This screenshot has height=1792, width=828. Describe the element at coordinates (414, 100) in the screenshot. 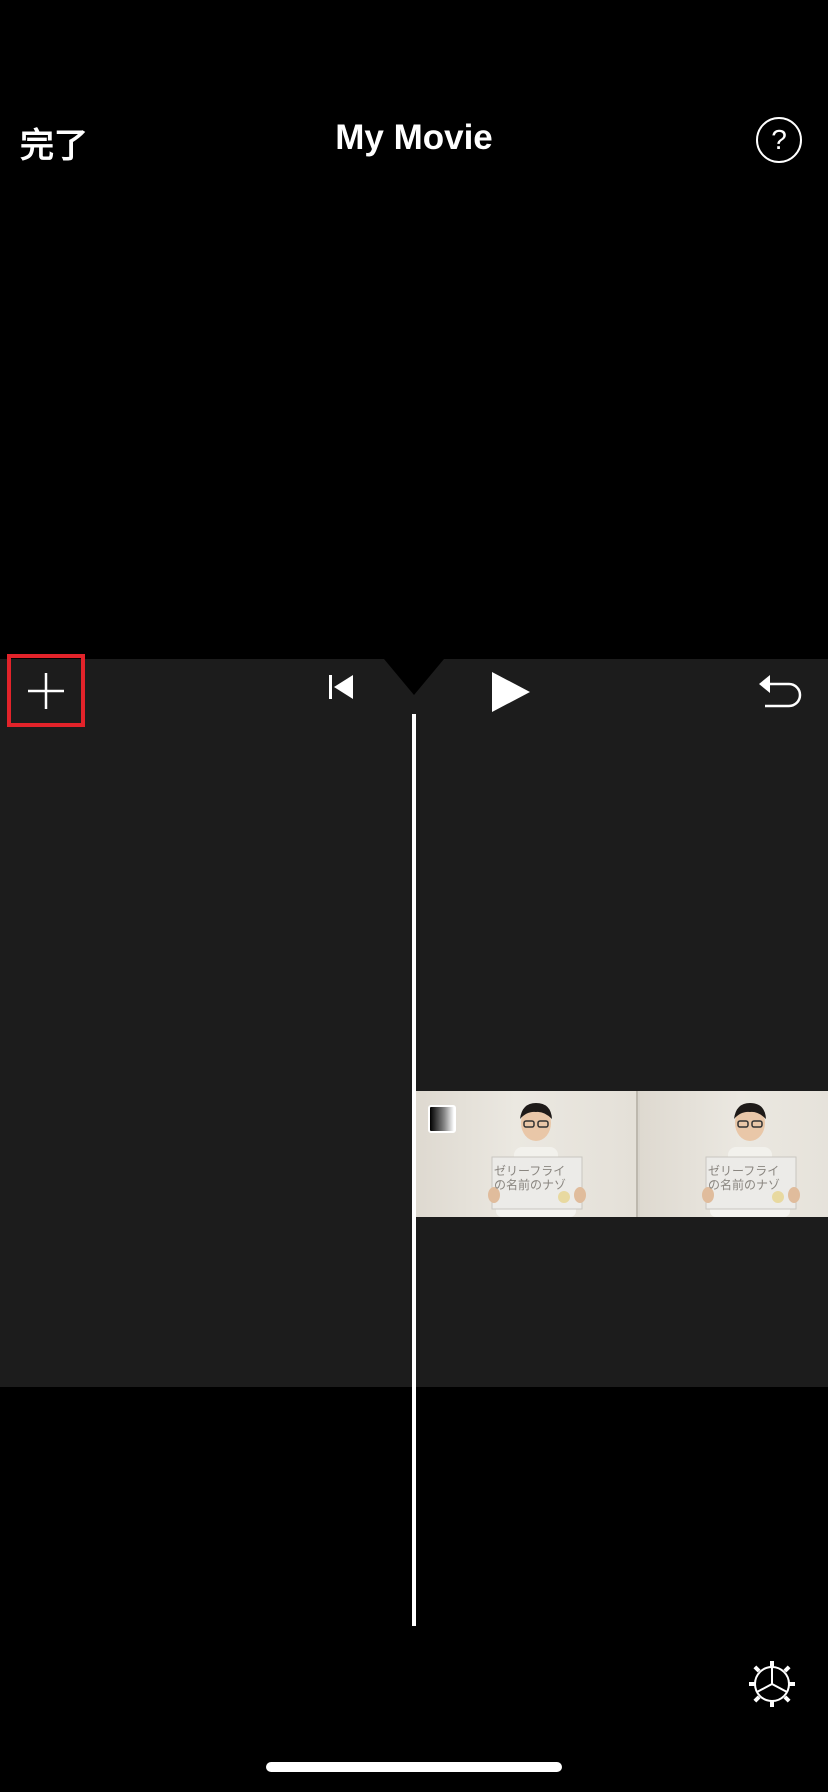

I see `navigation-bar: 完了 My Movie ?` at that location.